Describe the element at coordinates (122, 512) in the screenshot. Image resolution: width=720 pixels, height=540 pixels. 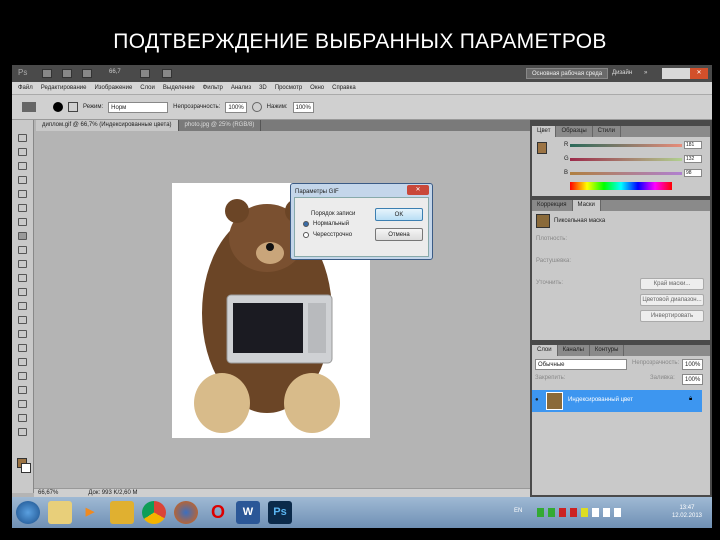
I see `archiver-icon` at that location.